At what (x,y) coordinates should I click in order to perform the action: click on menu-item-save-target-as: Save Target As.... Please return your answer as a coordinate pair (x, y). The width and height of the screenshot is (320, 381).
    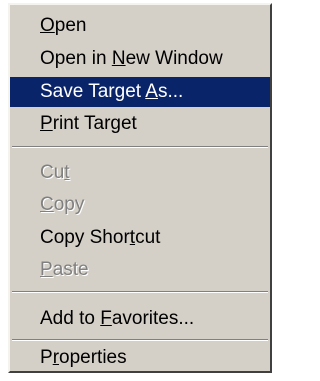
    Looking at the image, I should click on (140, 92).